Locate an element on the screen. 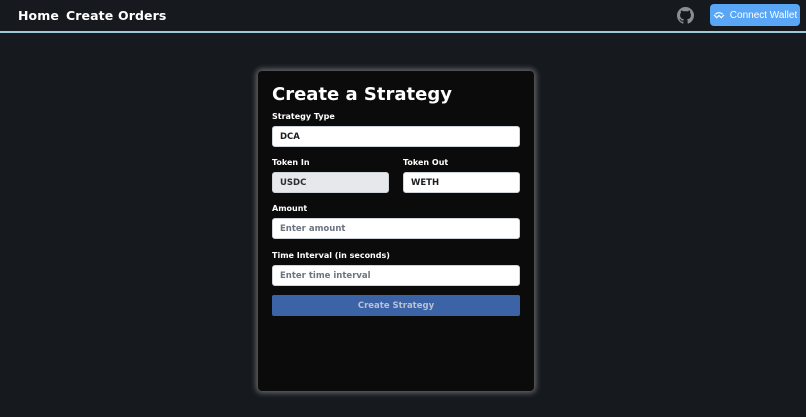 This screenshot has height=417, width=806. amount-input: Enter amount is located at coordinates (396, 228).